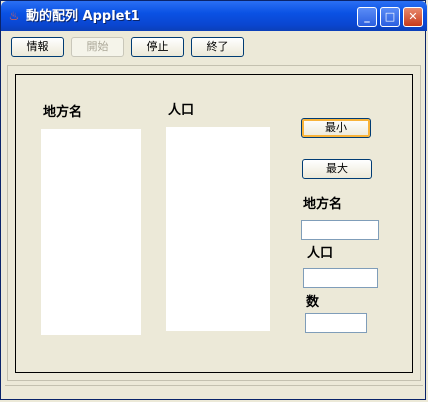 The image size is (428, 402). What do you see at coordinates (181, 110) in the screenshot?
I see `population-list-header: 人口` at bounding box center [181, 110].